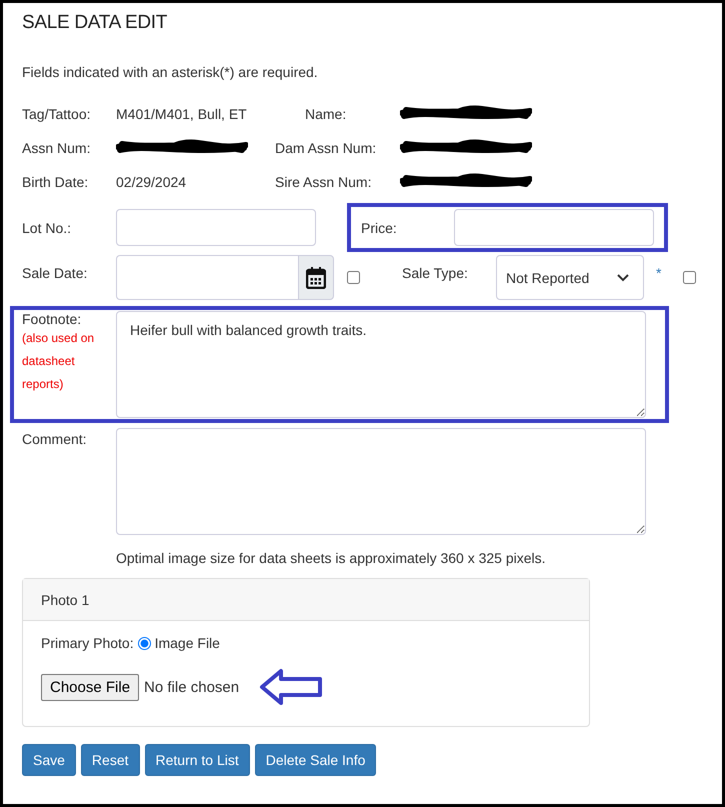 The width and height of the screenshot is (725, 807). I want to click on required-mark: *, so click(659, 273).